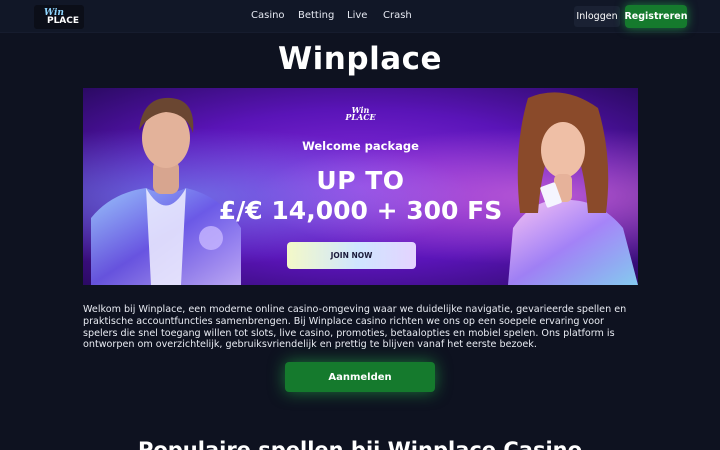 Image resolution: width=720 pixels, height=450 pixels. I want to click on signup-button: Aanmelden, so click(360, 377).